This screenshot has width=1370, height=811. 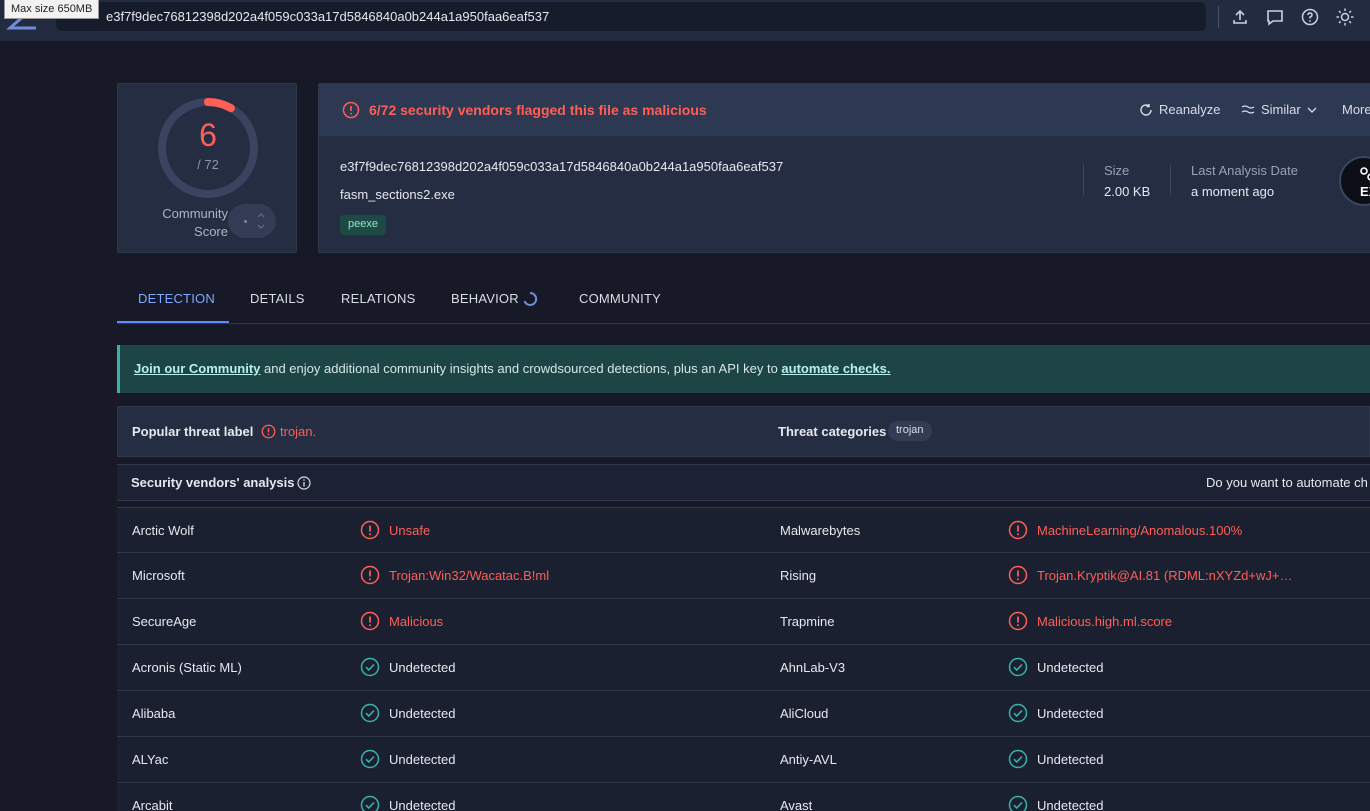 I want to click on gears-icon, so click(x=1365, y=174).